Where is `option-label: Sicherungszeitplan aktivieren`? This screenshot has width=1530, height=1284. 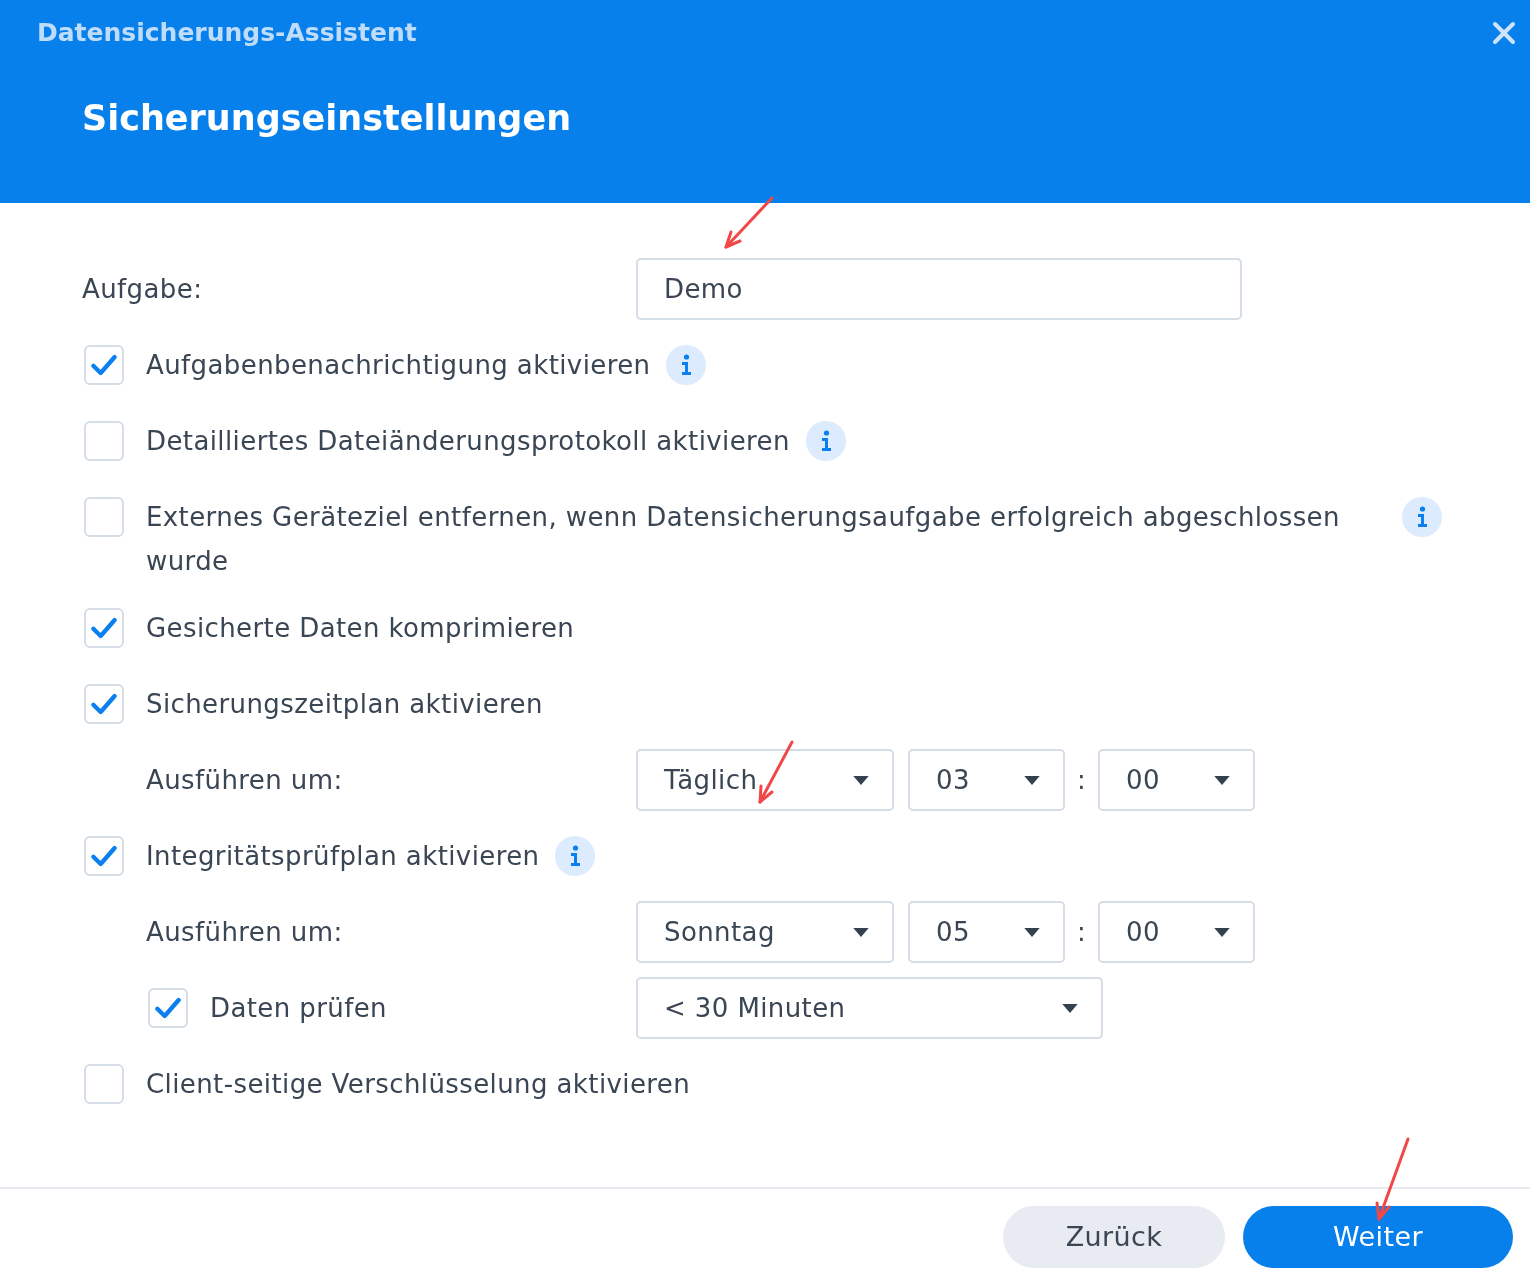
option-label: Sicherungszeitplan aktivieren is located at coordinates (344, 704).